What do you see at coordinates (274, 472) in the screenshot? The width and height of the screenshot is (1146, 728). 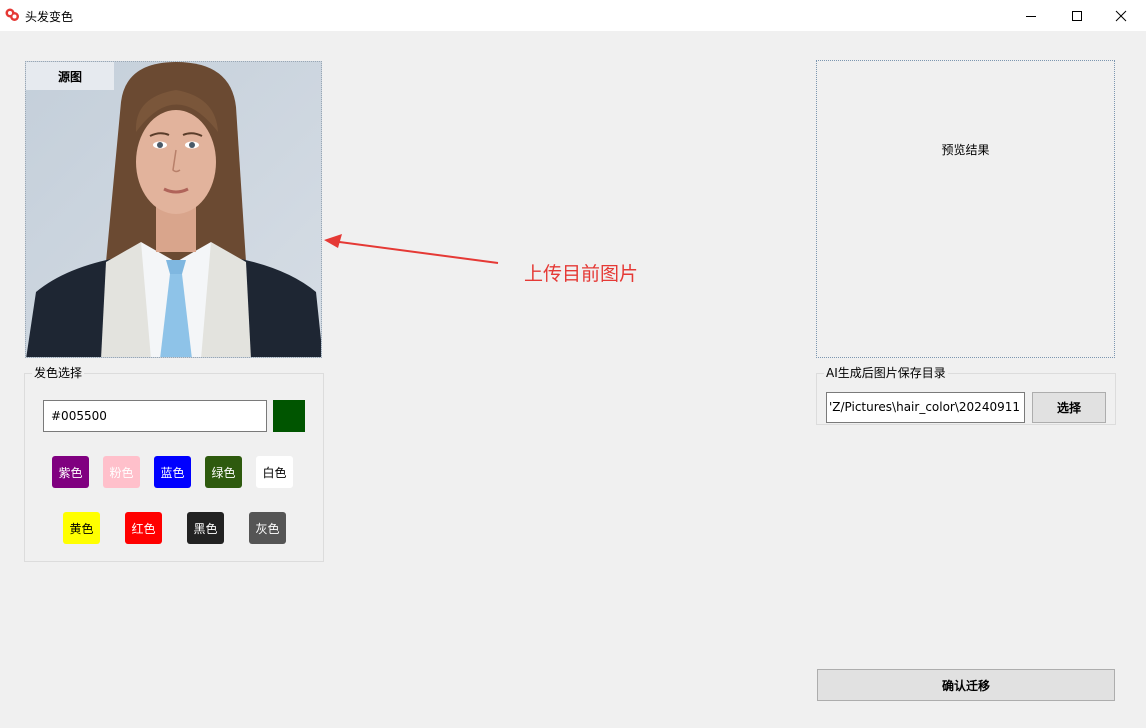 I see `preset-white-button: 白色` at bounding box center [274, 472].